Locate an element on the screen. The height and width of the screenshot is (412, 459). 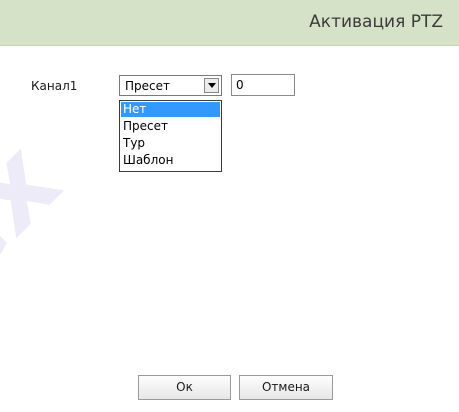
chevron-down-icon is located at coordinates (211, 85).